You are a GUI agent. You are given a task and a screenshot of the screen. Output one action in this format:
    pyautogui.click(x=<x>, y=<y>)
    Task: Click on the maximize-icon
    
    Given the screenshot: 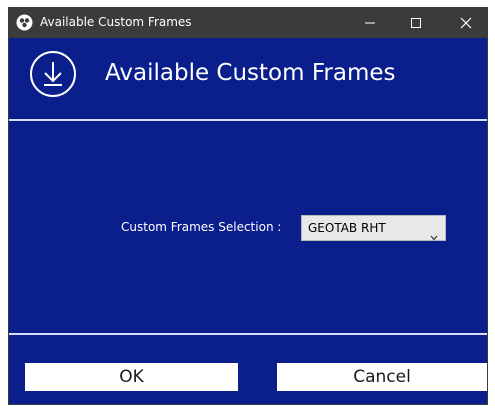 What is the action you would take?
    pyautogui.click(x=416, y=23)
    